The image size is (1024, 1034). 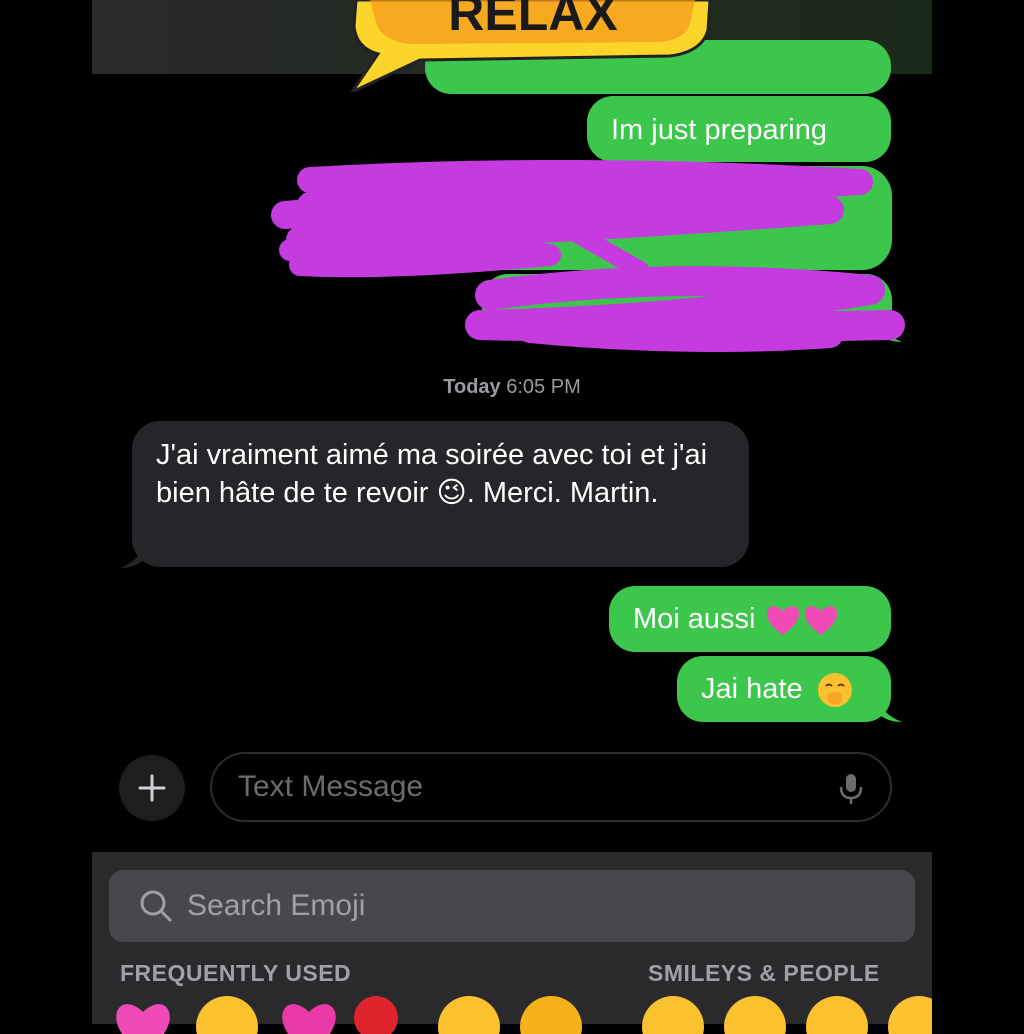 I want to click on pleading-emoji-icon, so click(x=755, y=1015).